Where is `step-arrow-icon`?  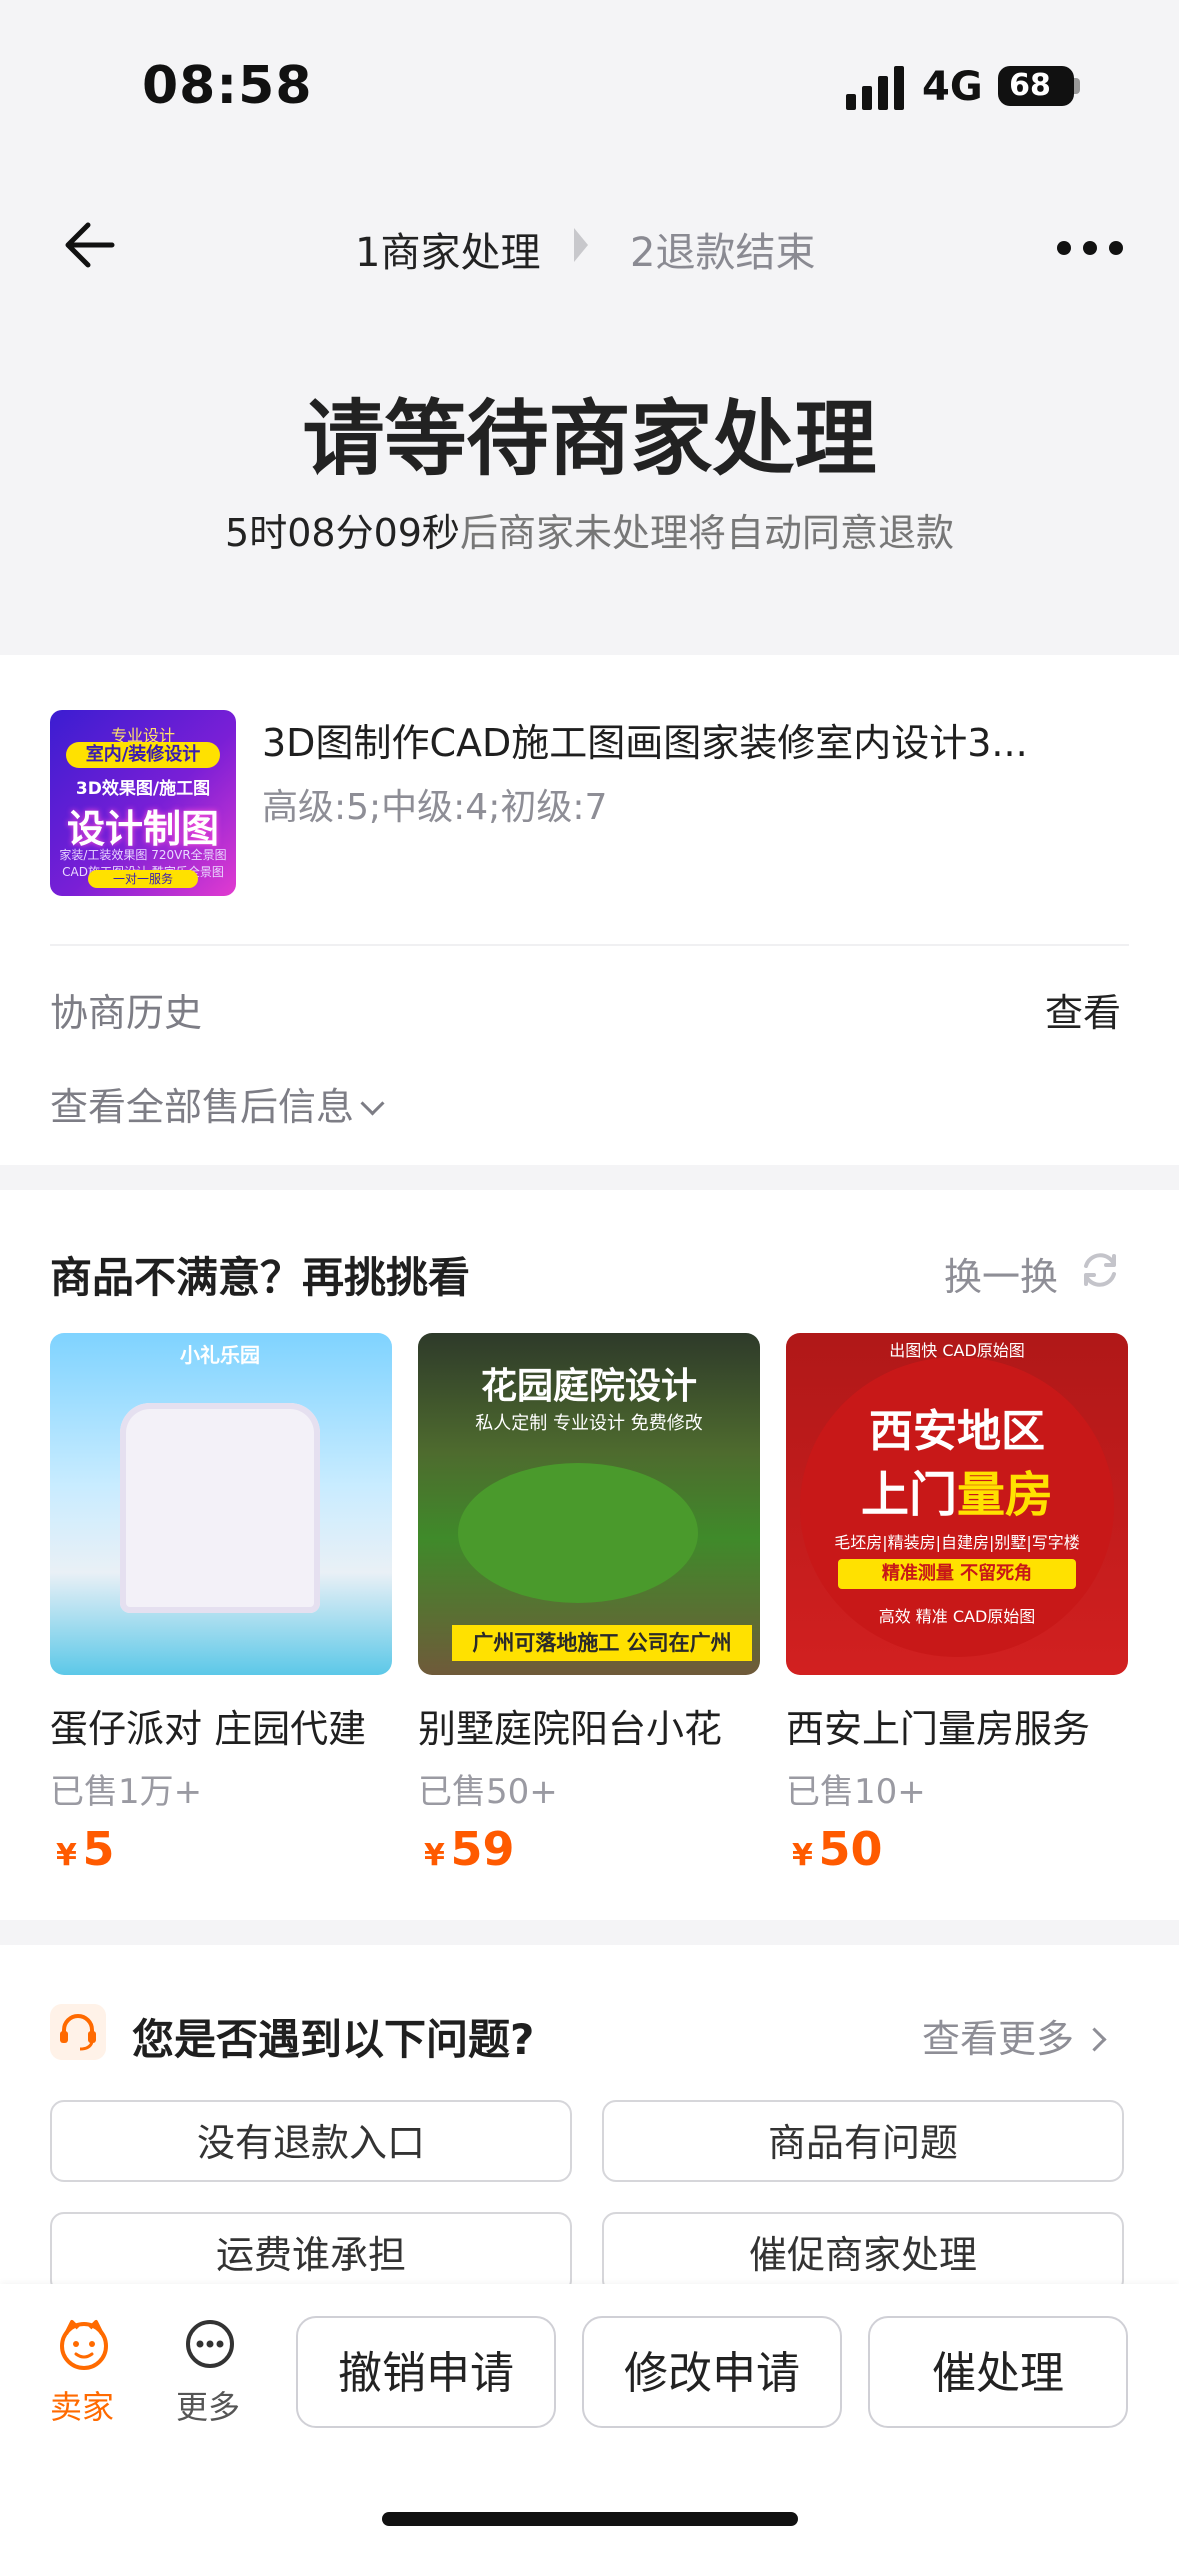
step-arrow-icon is located at coordinates (581, 245).